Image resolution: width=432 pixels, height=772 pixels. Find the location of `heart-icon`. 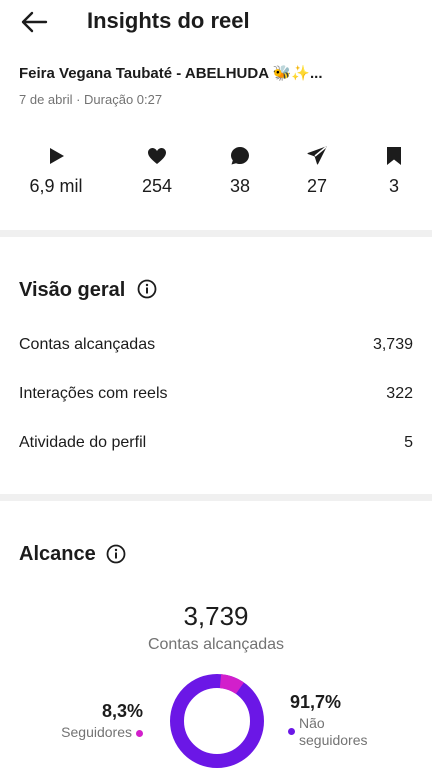

heart-icon is located at coordinates (157, 156).